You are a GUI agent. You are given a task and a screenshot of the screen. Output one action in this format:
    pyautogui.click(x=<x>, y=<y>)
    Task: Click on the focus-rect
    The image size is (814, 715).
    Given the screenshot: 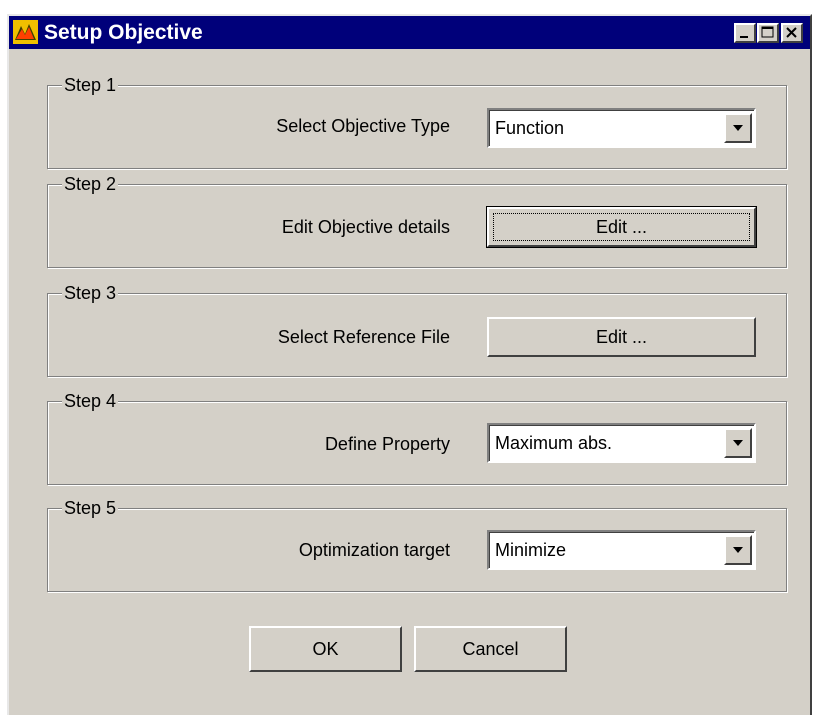 What is the action you would take?
    pyautogui.click(x=621, y=227)
    